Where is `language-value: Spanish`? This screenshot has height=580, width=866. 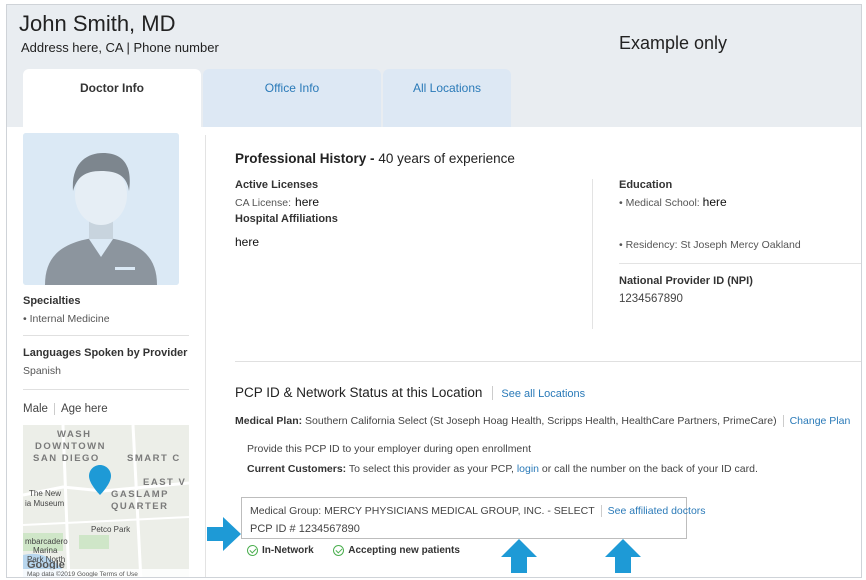
language-value: Spanish is located at coordinates (42, 371).